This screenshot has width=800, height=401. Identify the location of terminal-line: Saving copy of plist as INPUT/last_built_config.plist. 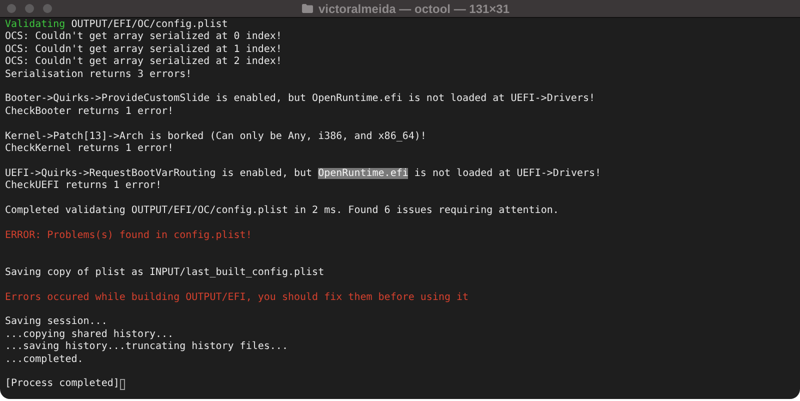
(164, 273).